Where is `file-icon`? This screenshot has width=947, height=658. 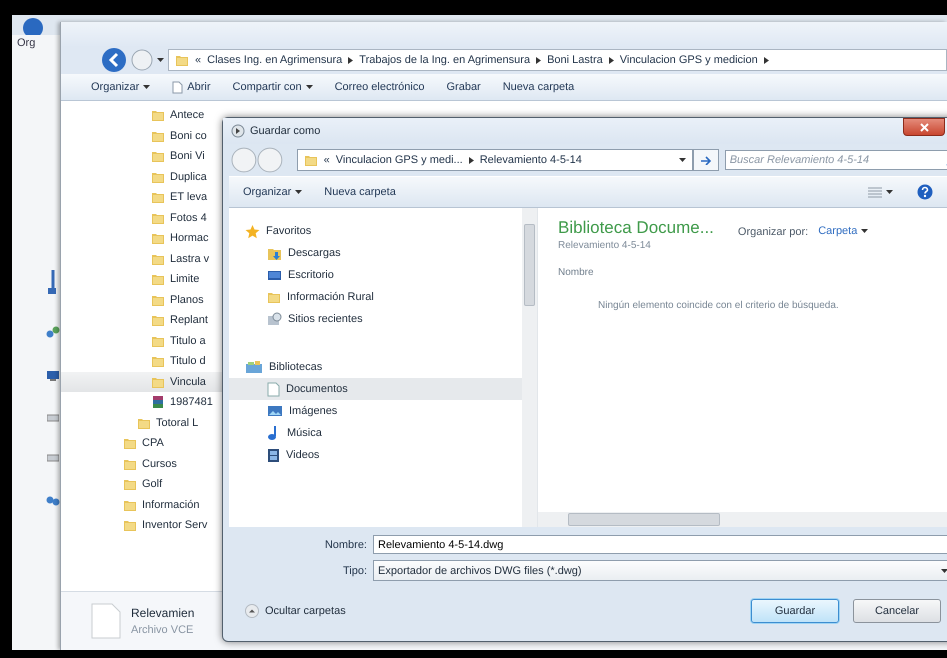 file-icon is located at coordinates (106, 621).